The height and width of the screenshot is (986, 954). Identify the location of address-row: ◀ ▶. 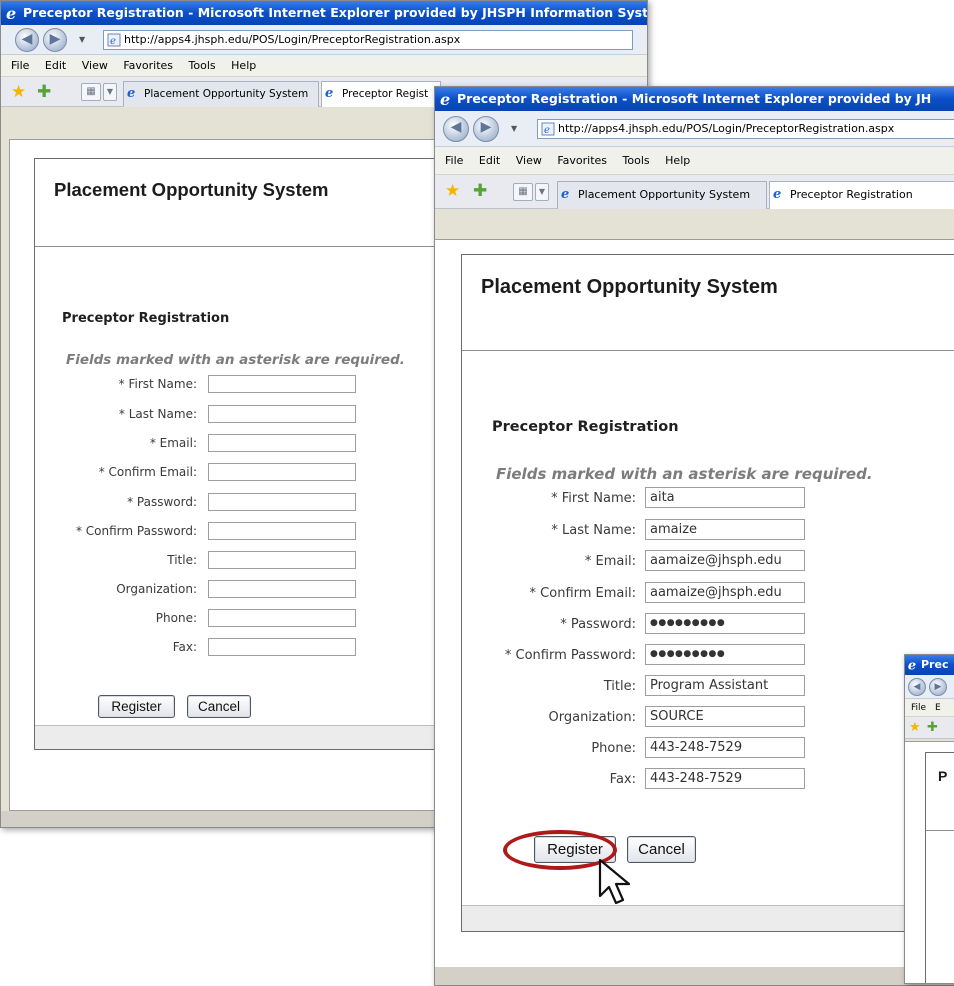
(929, 687).